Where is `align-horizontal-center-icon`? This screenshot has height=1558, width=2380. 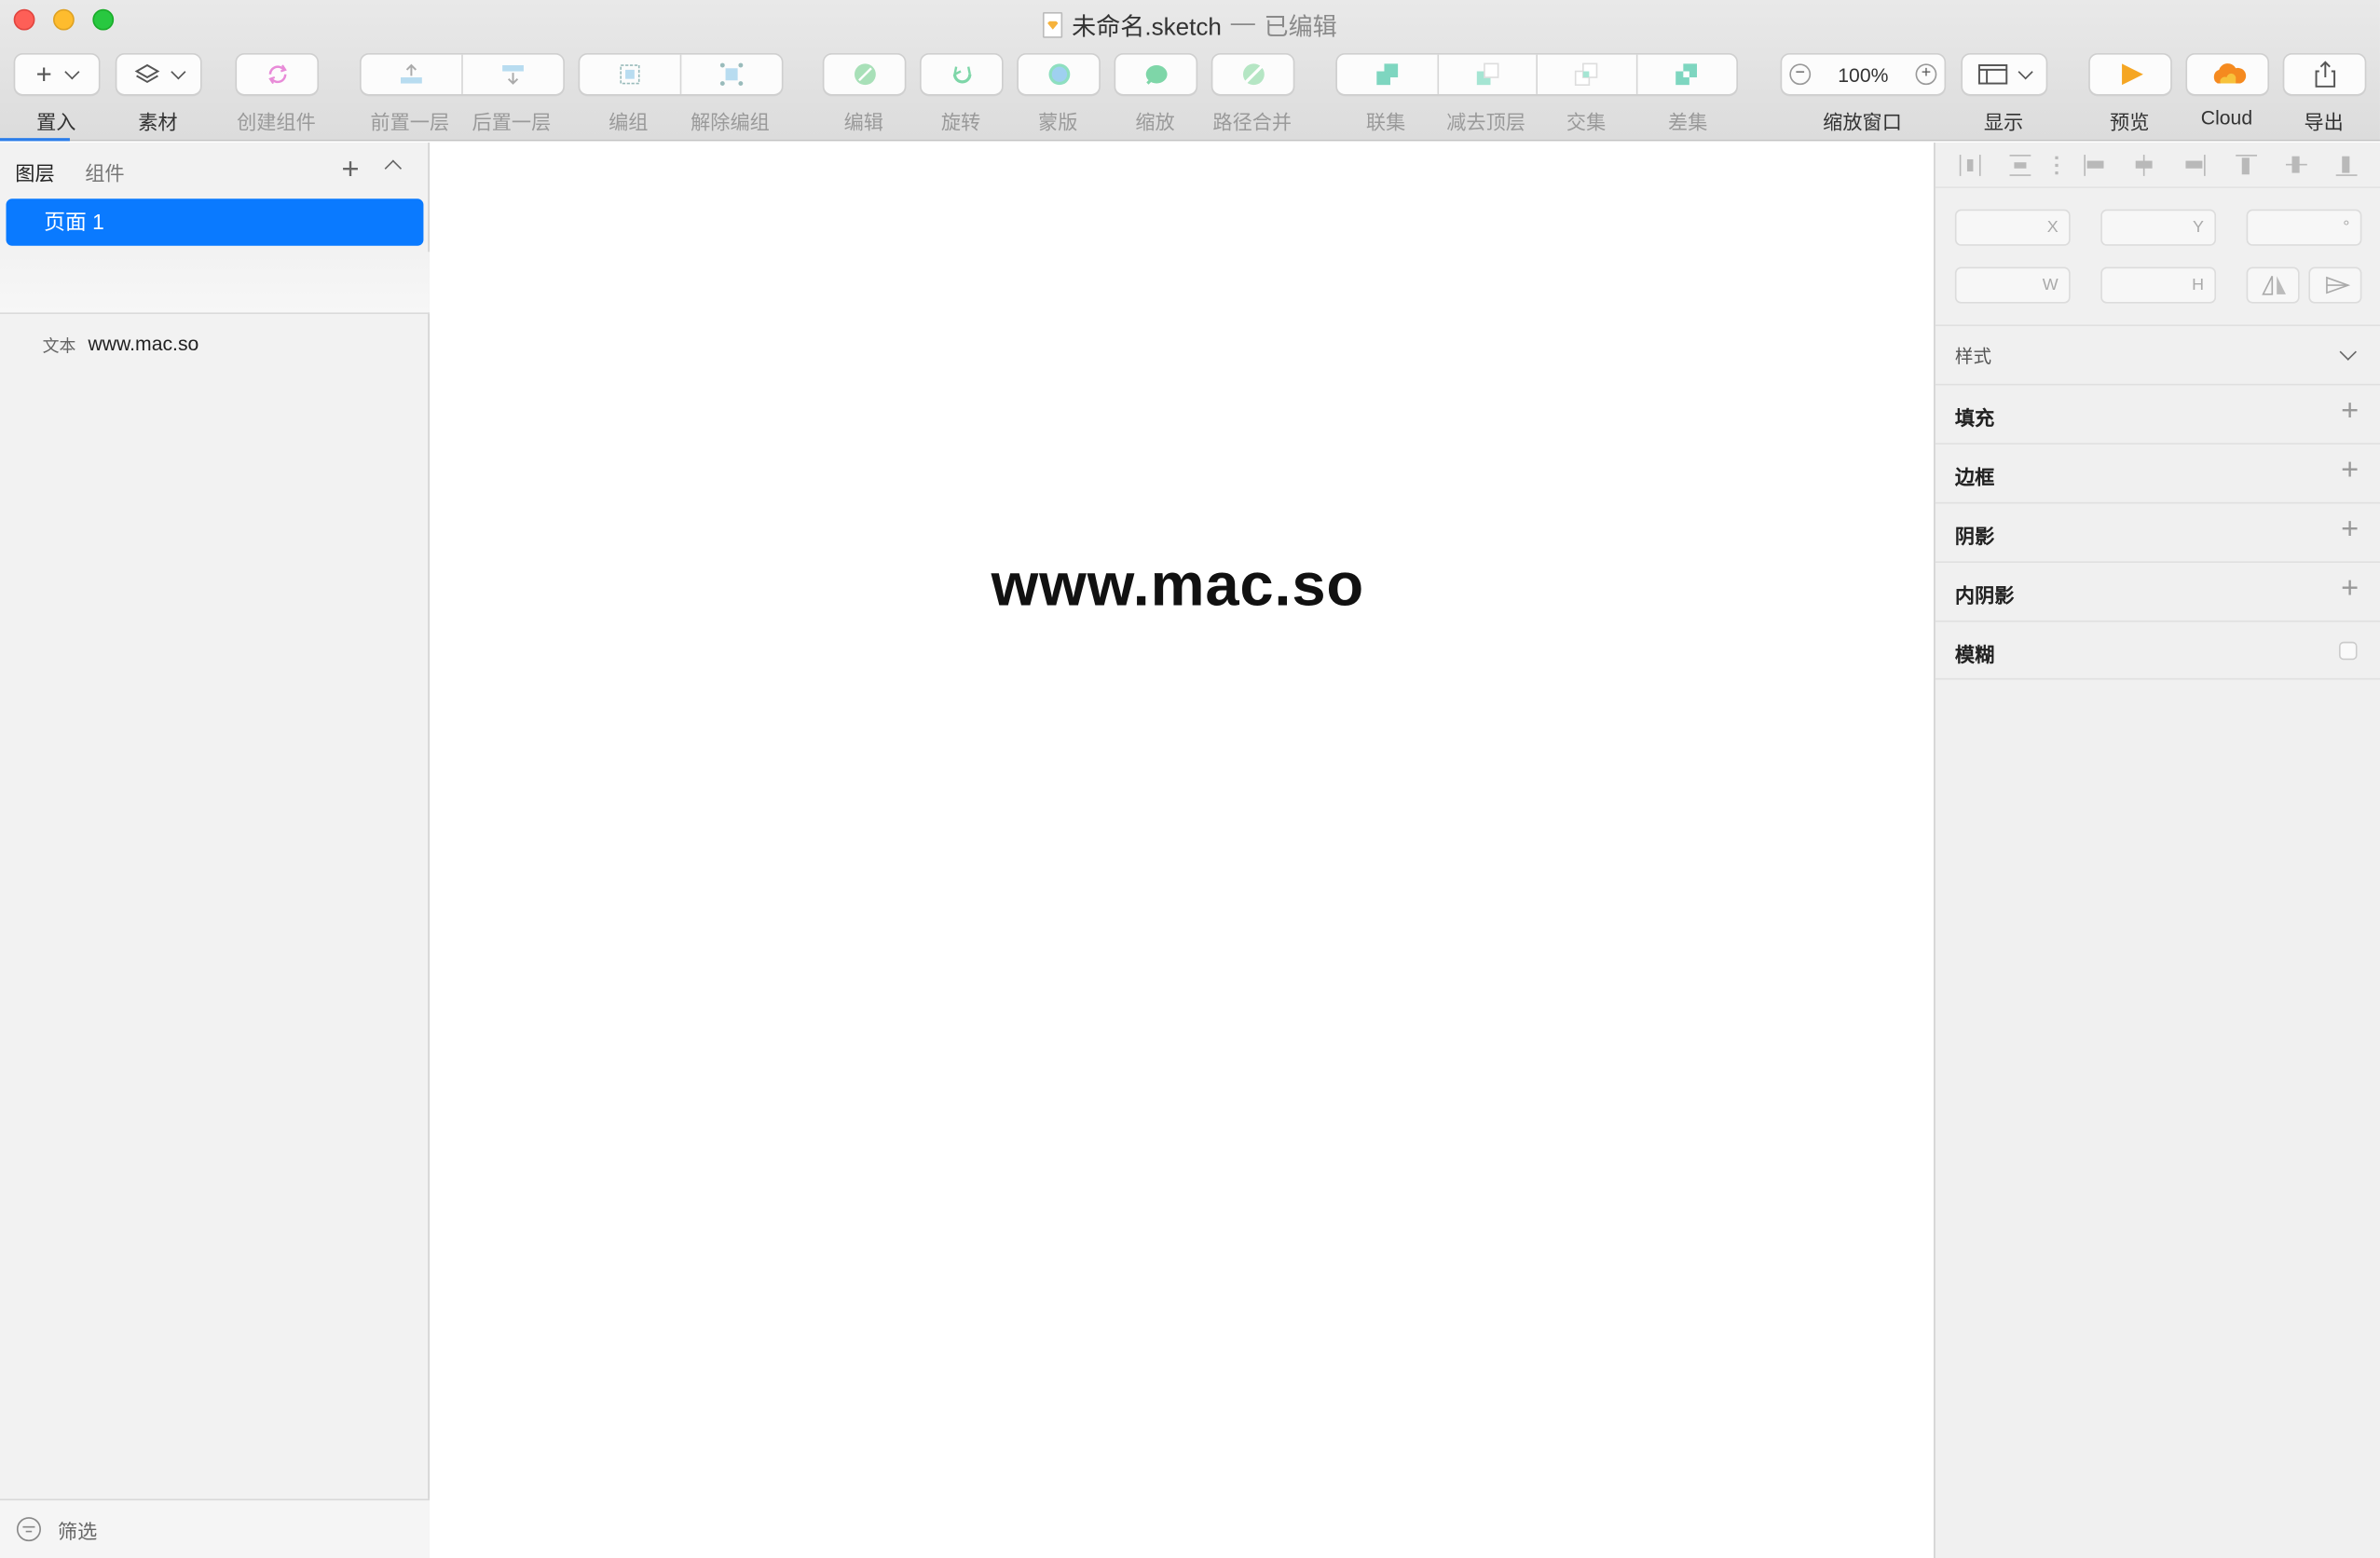
align-horizontal-center-icon is located at coordinates (2144, 165).